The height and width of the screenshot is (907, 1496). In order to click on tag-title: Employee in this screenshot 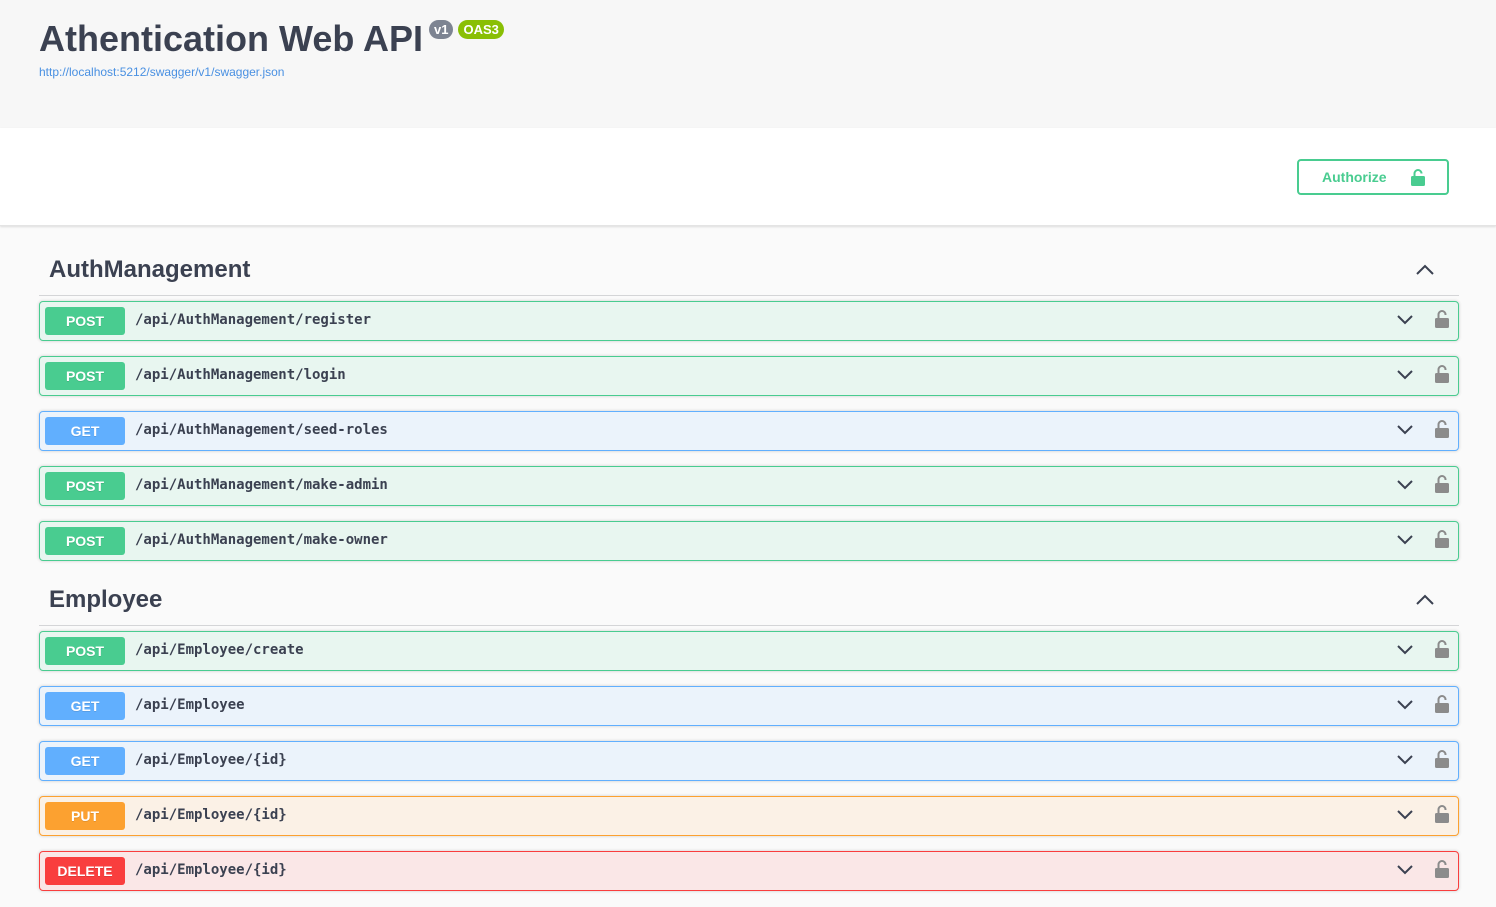, I will do `click(106, 599)`.